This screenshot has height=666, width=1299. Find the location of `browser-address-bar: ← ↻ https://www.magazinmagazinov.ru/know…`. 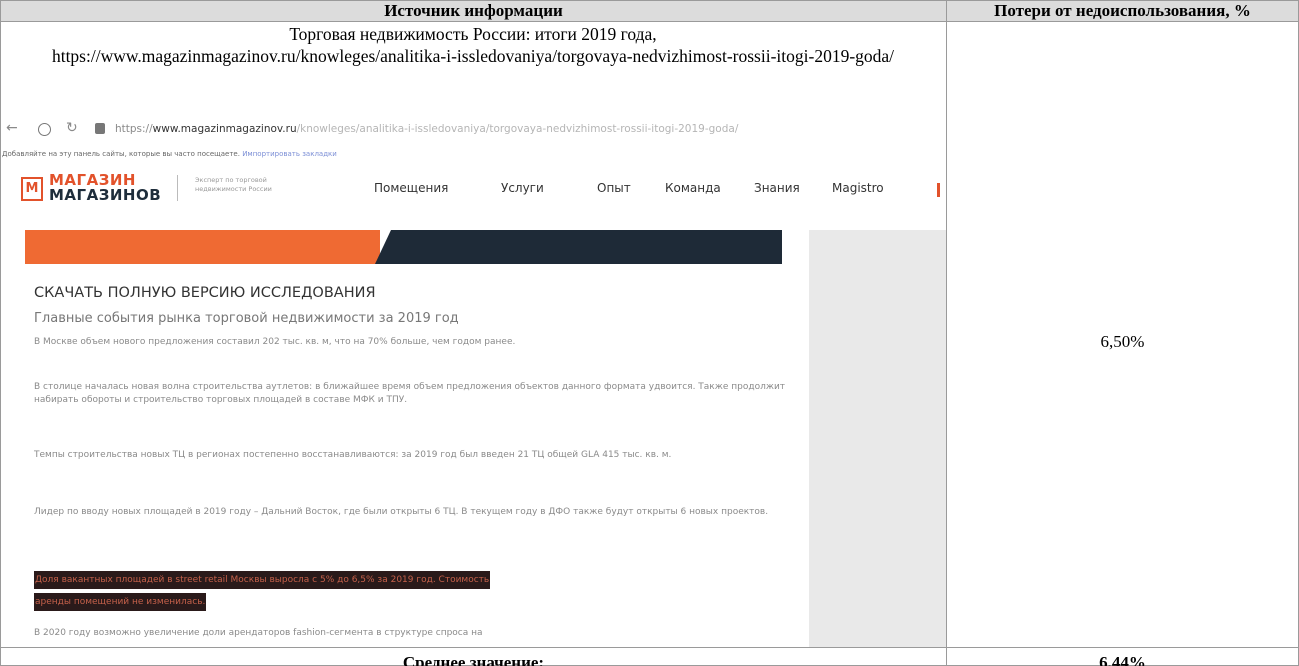

browser-address-bar: ← ↻ https://www.magazinmagazinov.ru/know… is located at coordinates (474, 130).